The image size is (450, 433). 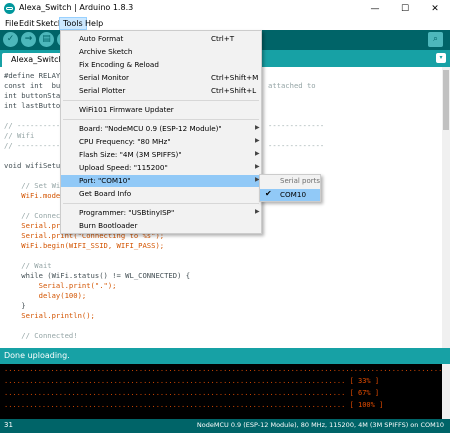 I want to click on port-option-label: COM10, so click(x=293, y=194).